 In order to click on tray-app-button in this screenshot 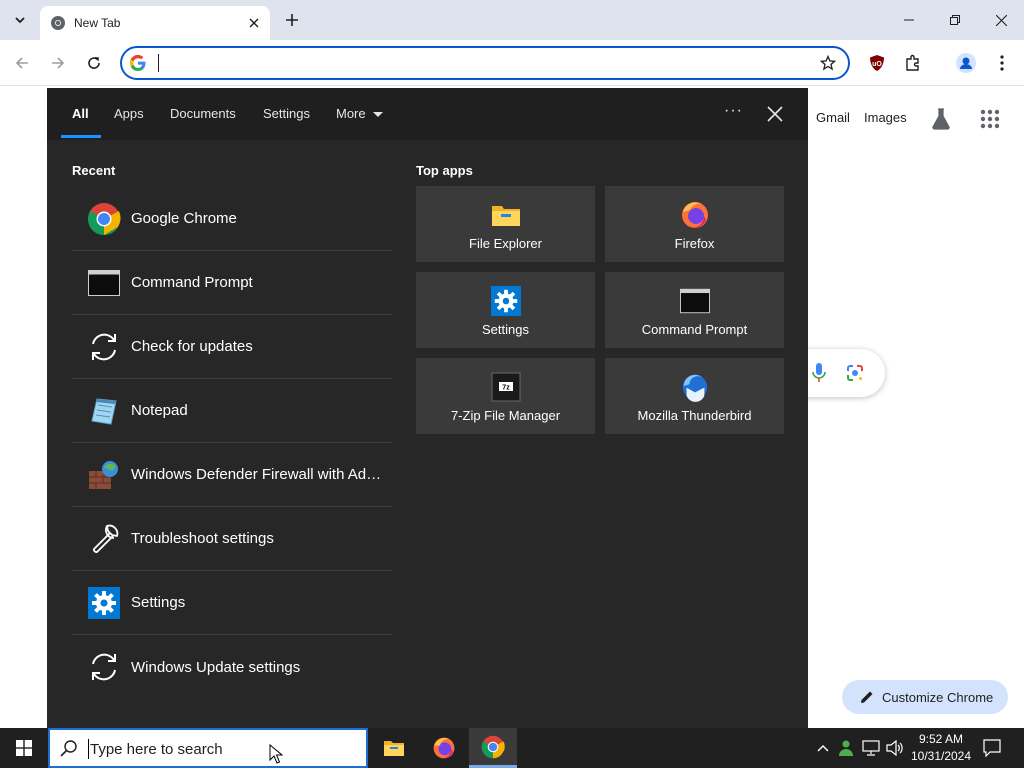, I will do `click(846, 748)`.